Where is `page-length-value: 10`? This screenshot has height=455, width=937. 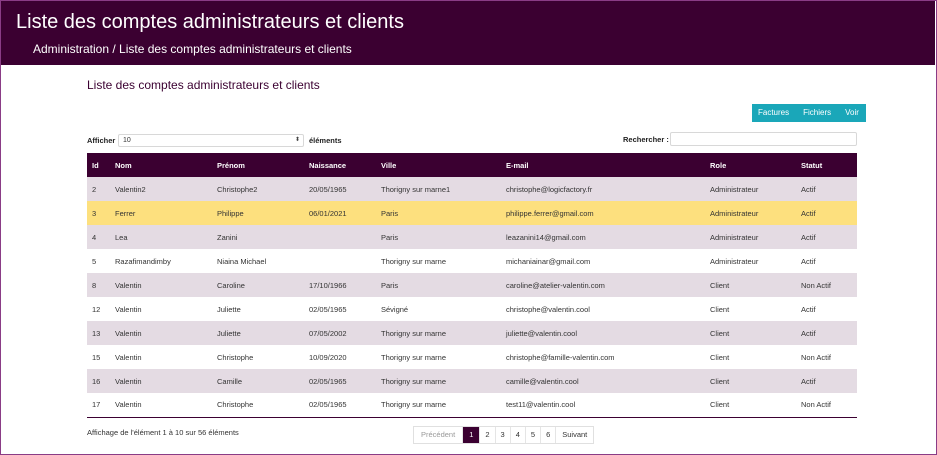 page-length-value: 10 is located at coordinates (127, 140).